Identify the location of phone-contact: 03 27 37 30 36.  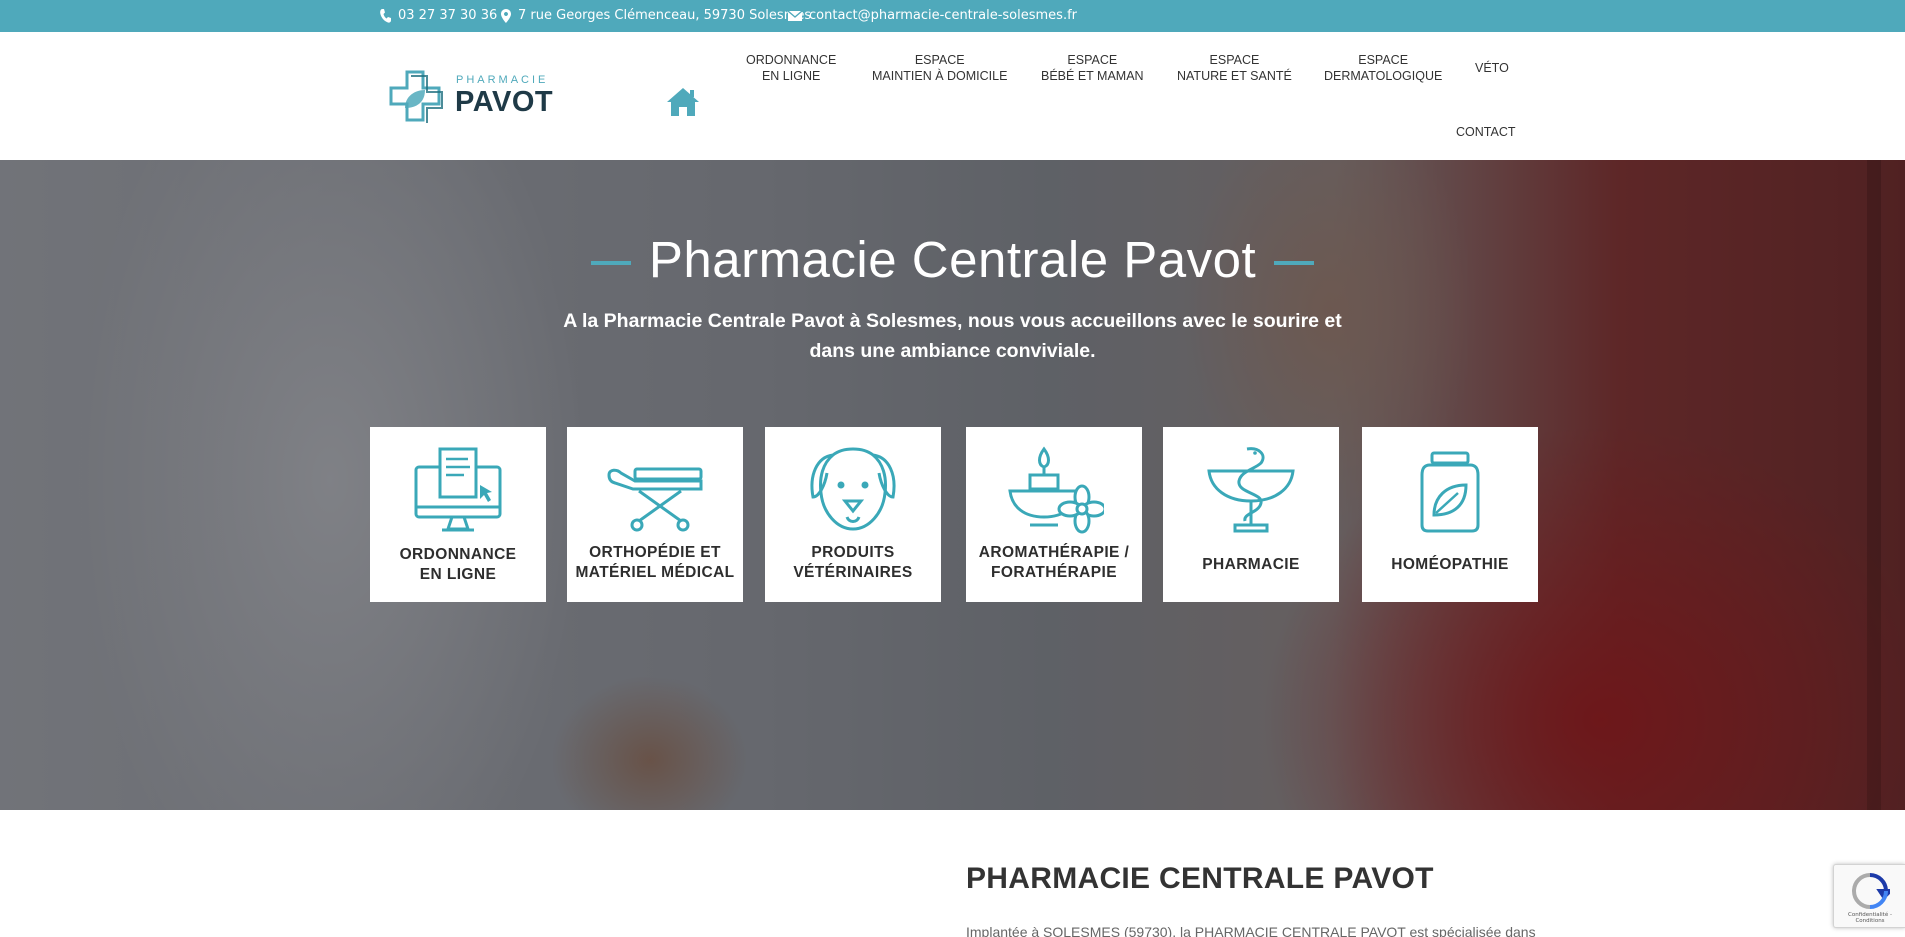
(438, 15).